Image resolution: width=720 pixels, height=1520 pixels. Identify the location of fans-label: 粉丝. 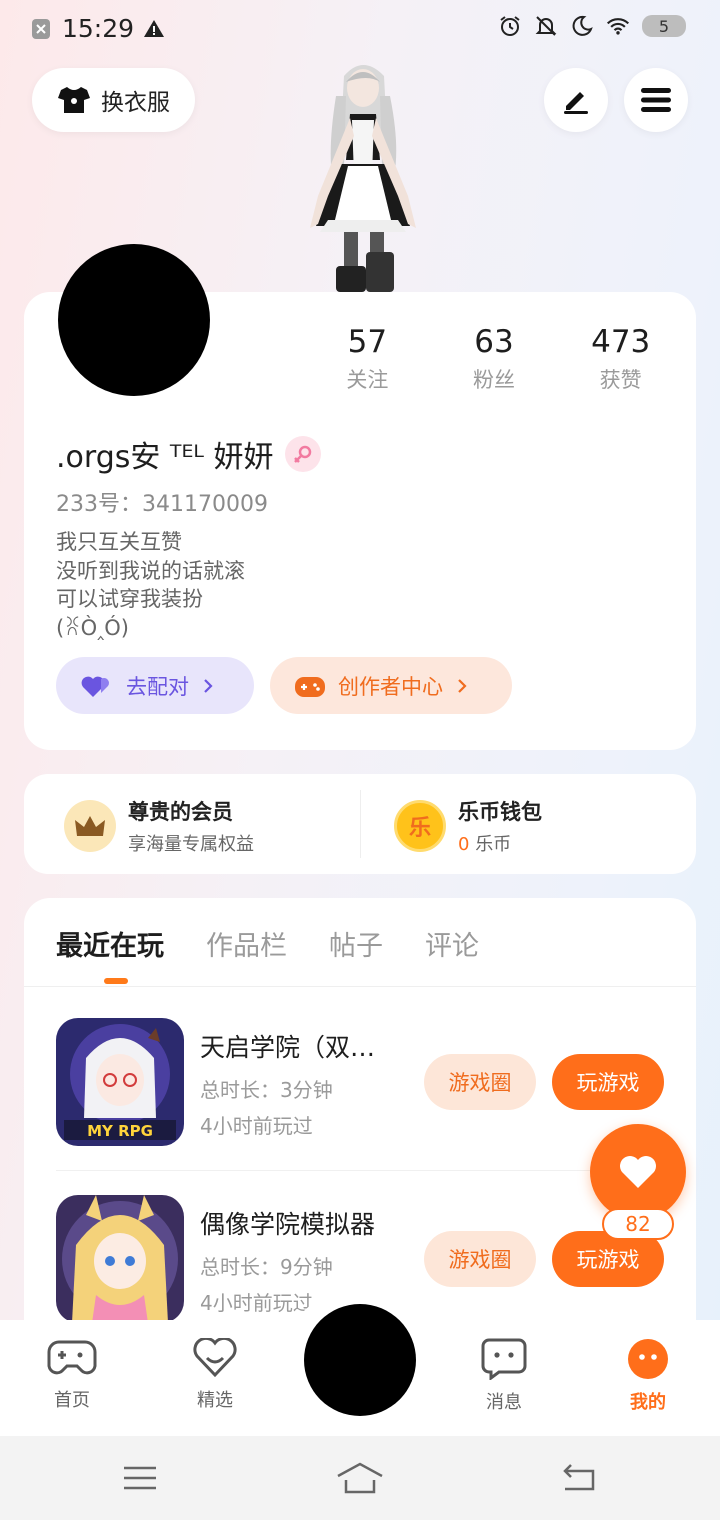
(494, 380).